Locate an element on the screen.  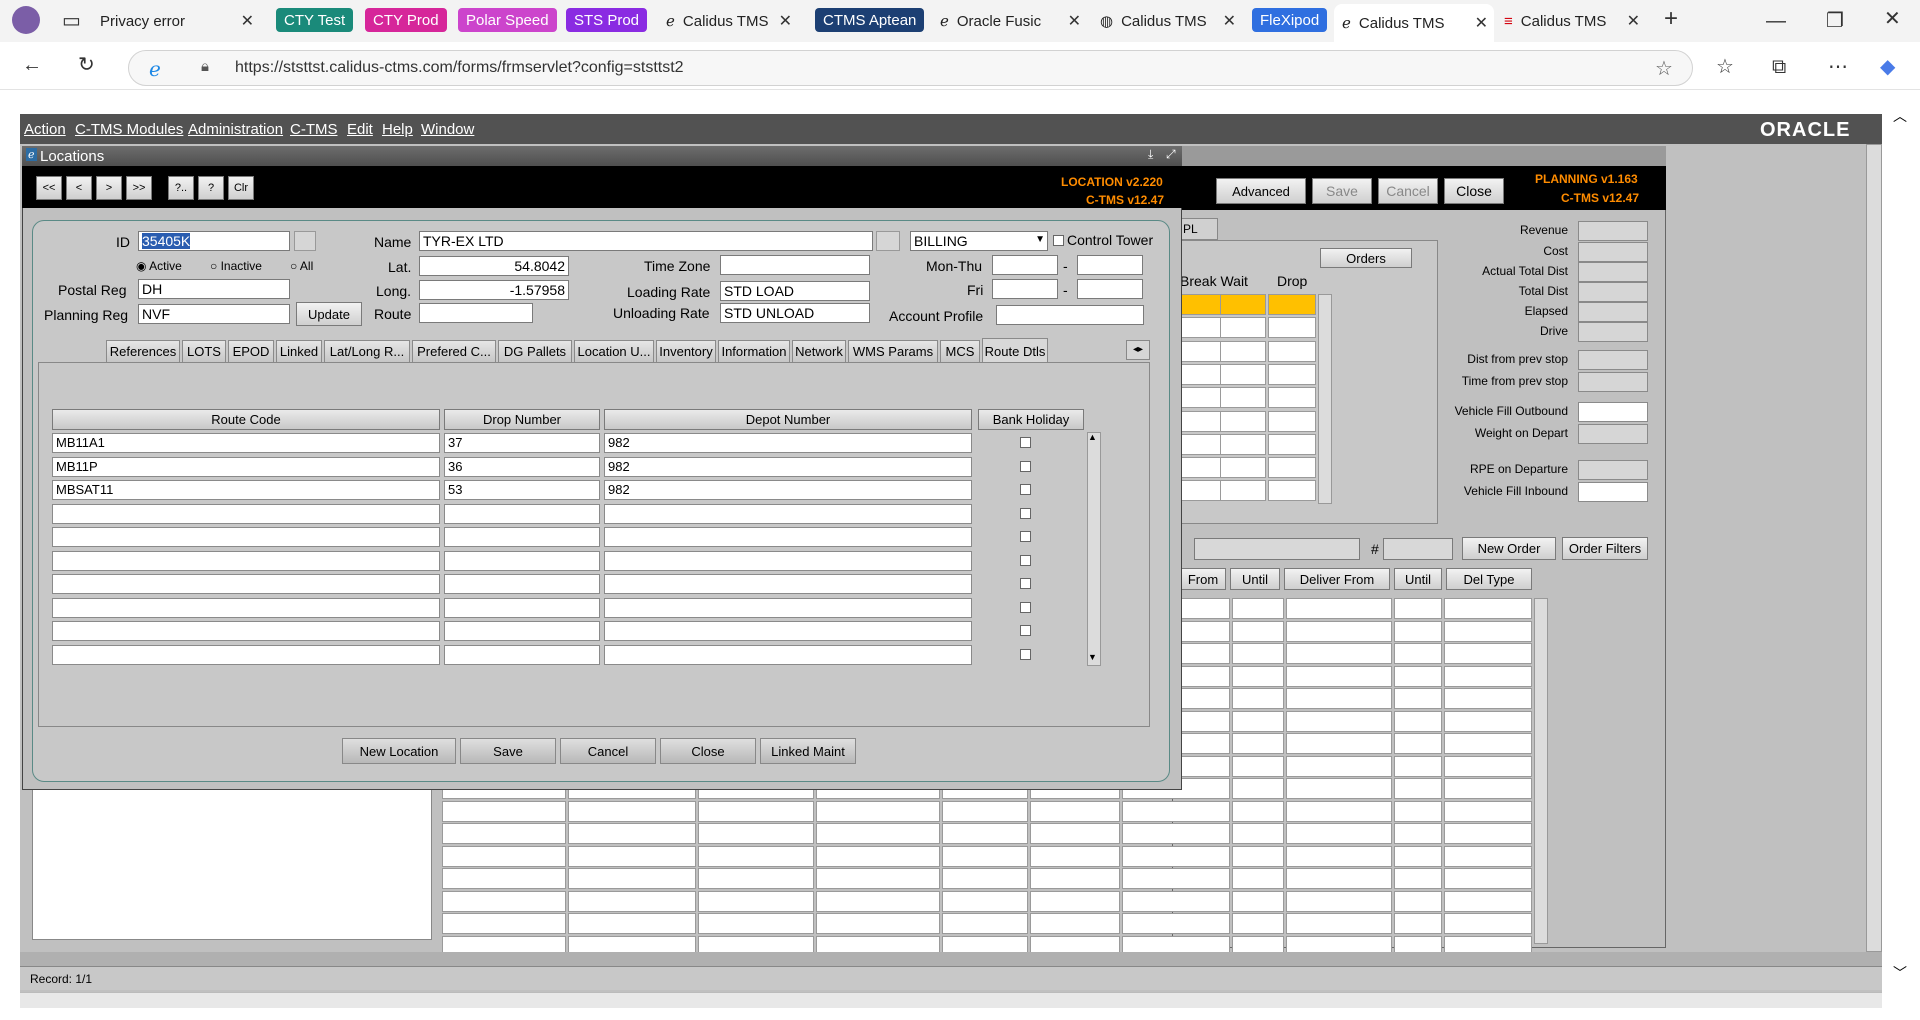
bank-holiday-header: Bank Holiday is located at coordinates (1031, 419).